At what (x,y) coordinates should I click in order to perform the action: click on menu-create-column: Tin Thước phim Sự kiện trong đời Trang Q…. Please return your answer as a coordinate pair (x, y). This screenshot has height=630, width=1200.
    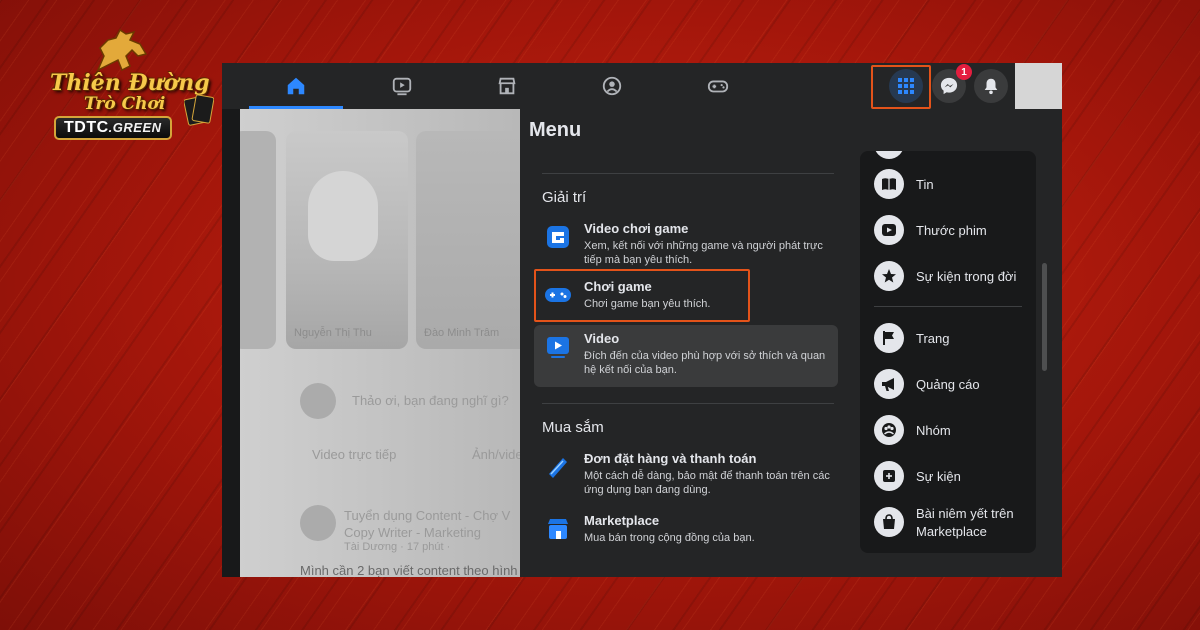
    Looking at the image, I should click on (948, 352).